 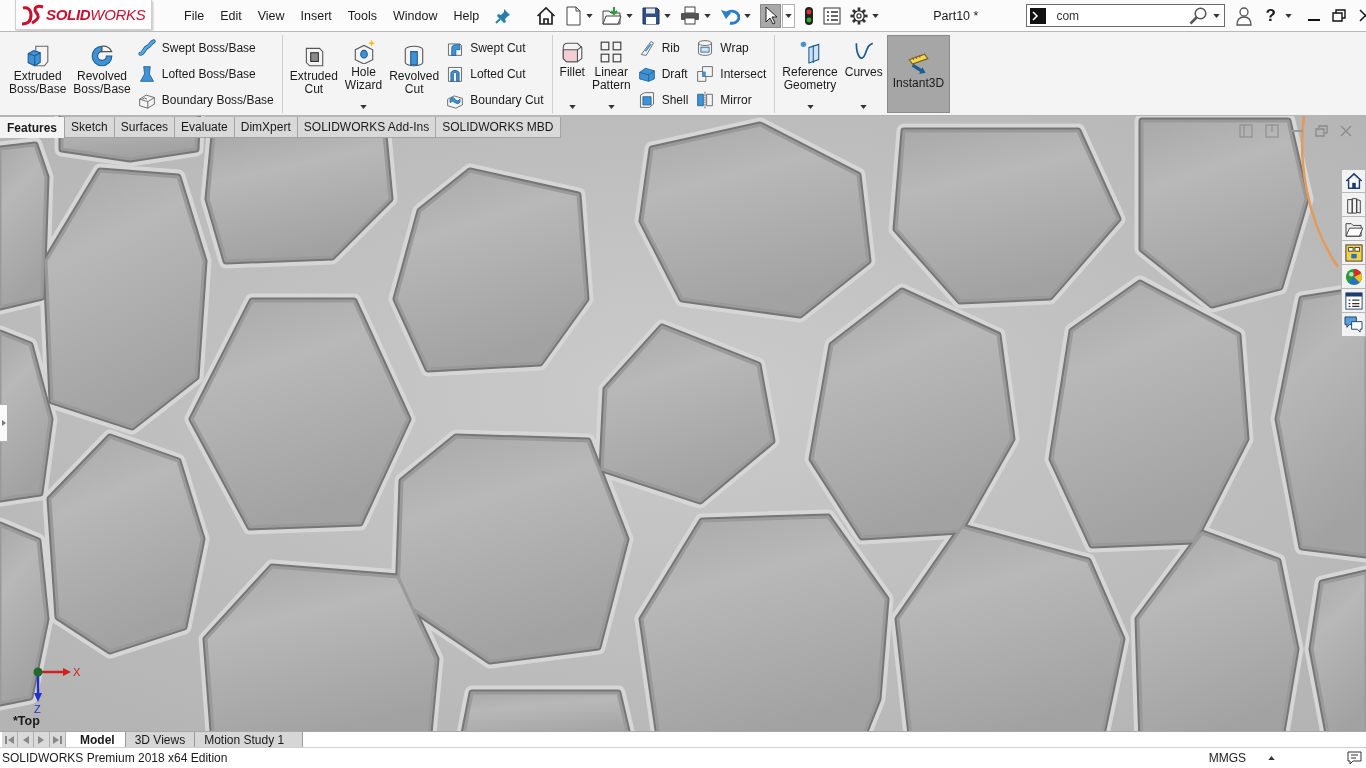 What do you see at coordinates (832, 15) in the screenshot?
I see `list-icon` at bounding box center [832, 15].